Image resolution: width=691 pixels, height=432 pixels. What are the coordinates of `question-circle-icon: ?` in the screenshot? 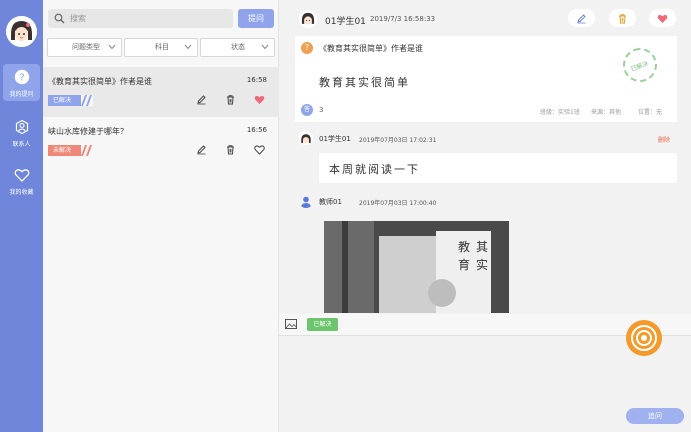 It's located at (22, 77).